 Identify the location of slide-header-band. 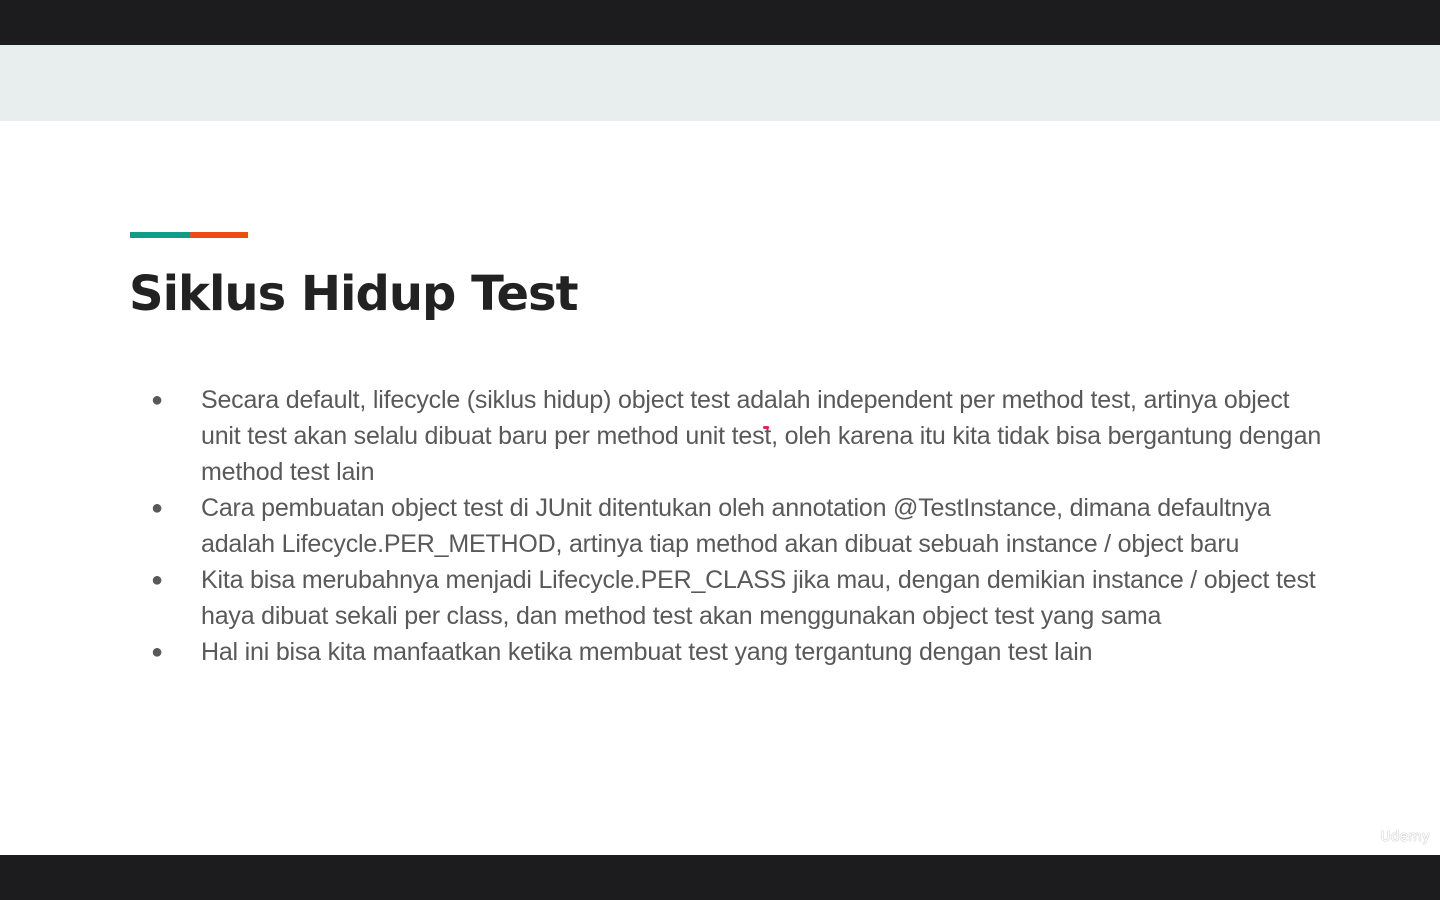
(720, 83).